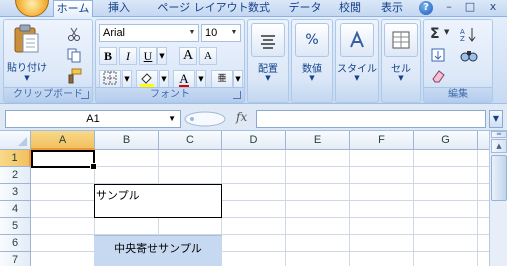  I want to click on column-header-f: F, so click(382, 140).